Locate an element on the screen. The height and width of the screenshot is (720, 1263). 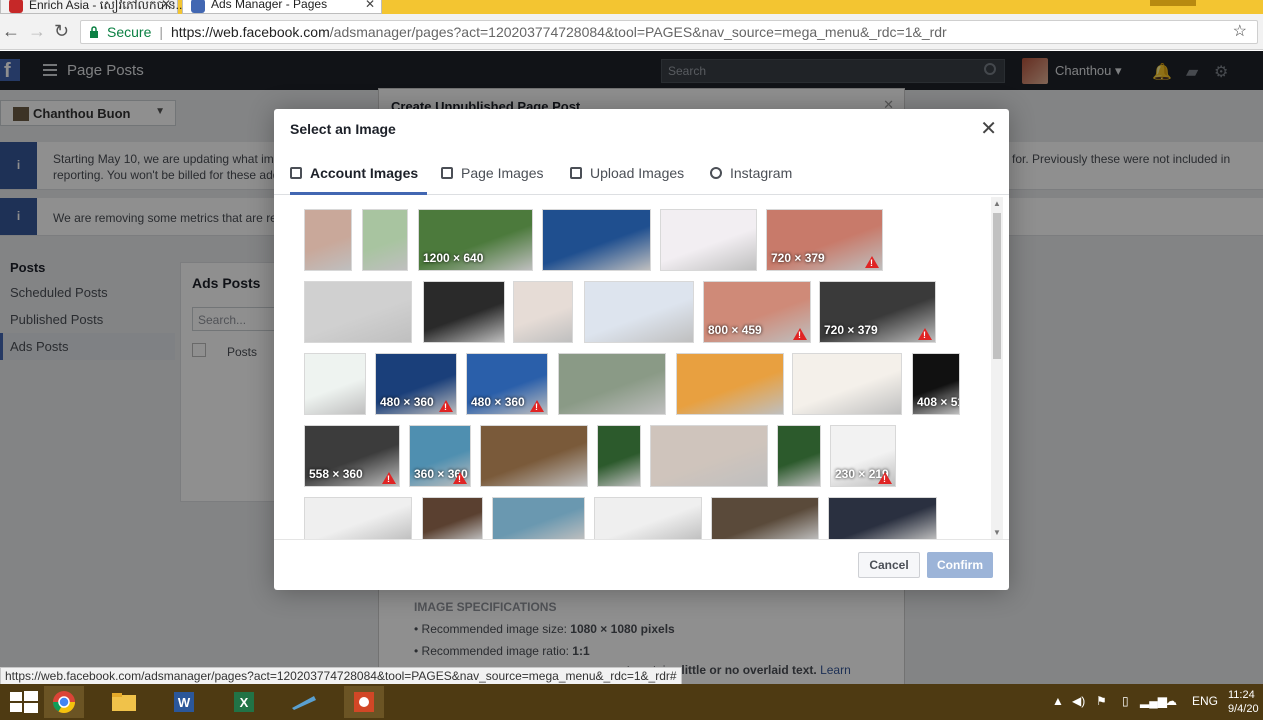
svg-text: W is located at coordinates (184, 702).